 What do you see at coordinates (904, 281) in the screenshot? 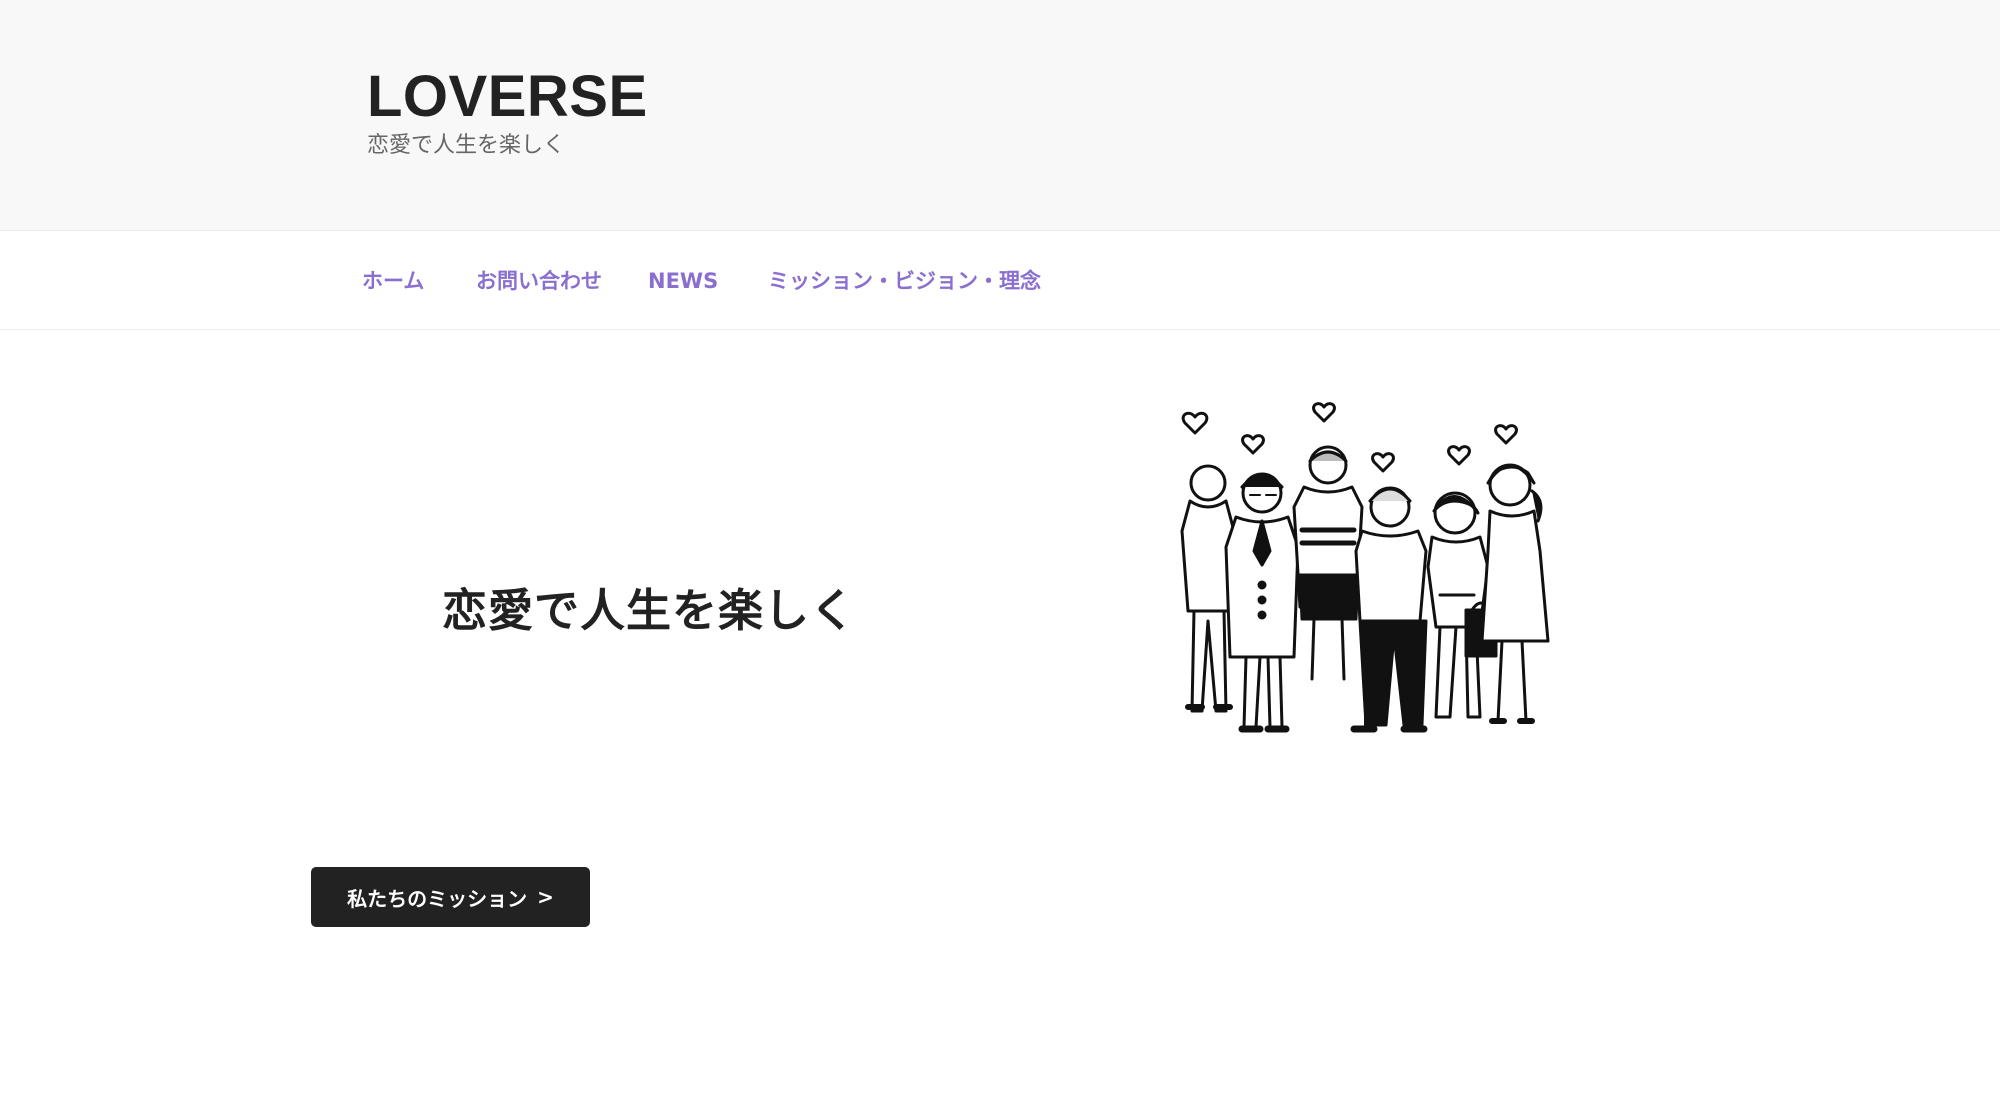
I see `nav-item-mission-vision: ミッション・ビジョン・理念` at bounding box center [904, 281].